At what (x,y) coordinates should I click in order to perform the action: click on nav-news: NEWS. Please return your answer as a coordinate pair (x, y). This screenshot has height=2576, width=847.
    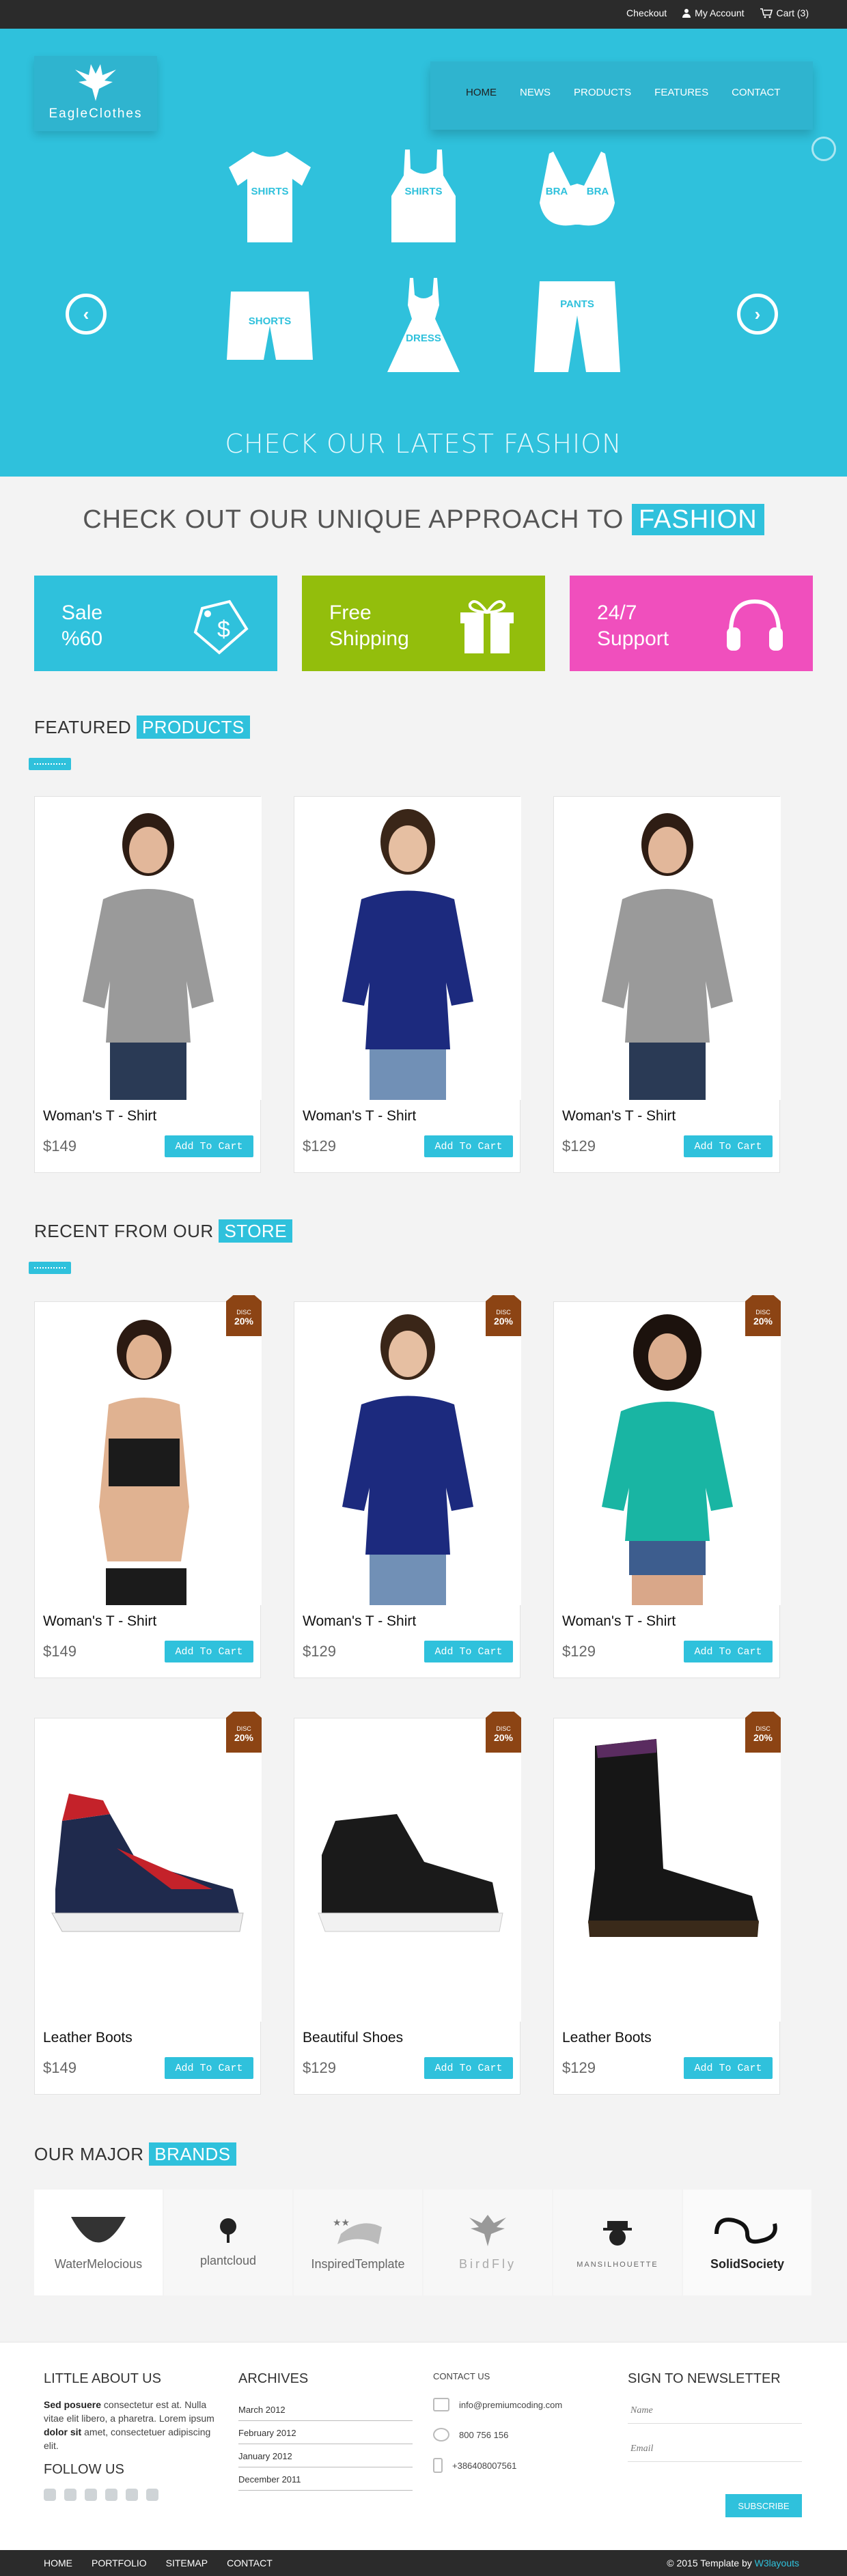
    Looking at the image, I should click on (536, 93).